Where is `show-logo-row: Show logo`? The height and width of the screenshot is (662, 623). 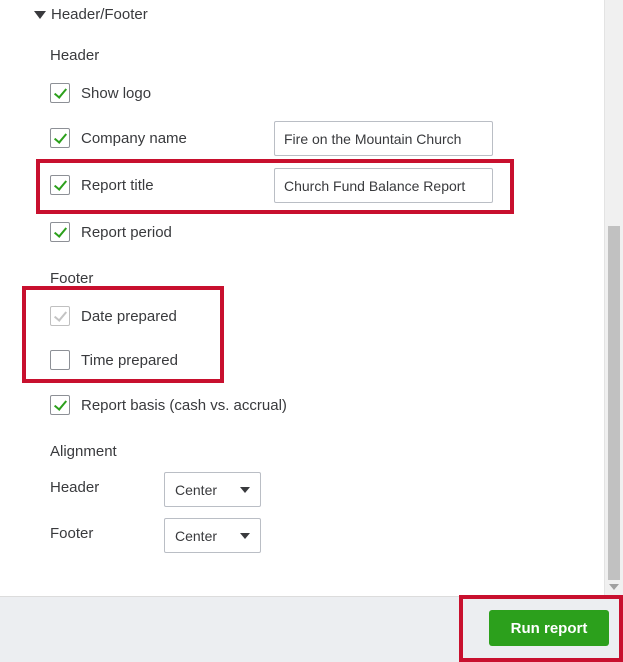
show-logo-row: Show logo is located at coordinates (100, 93).